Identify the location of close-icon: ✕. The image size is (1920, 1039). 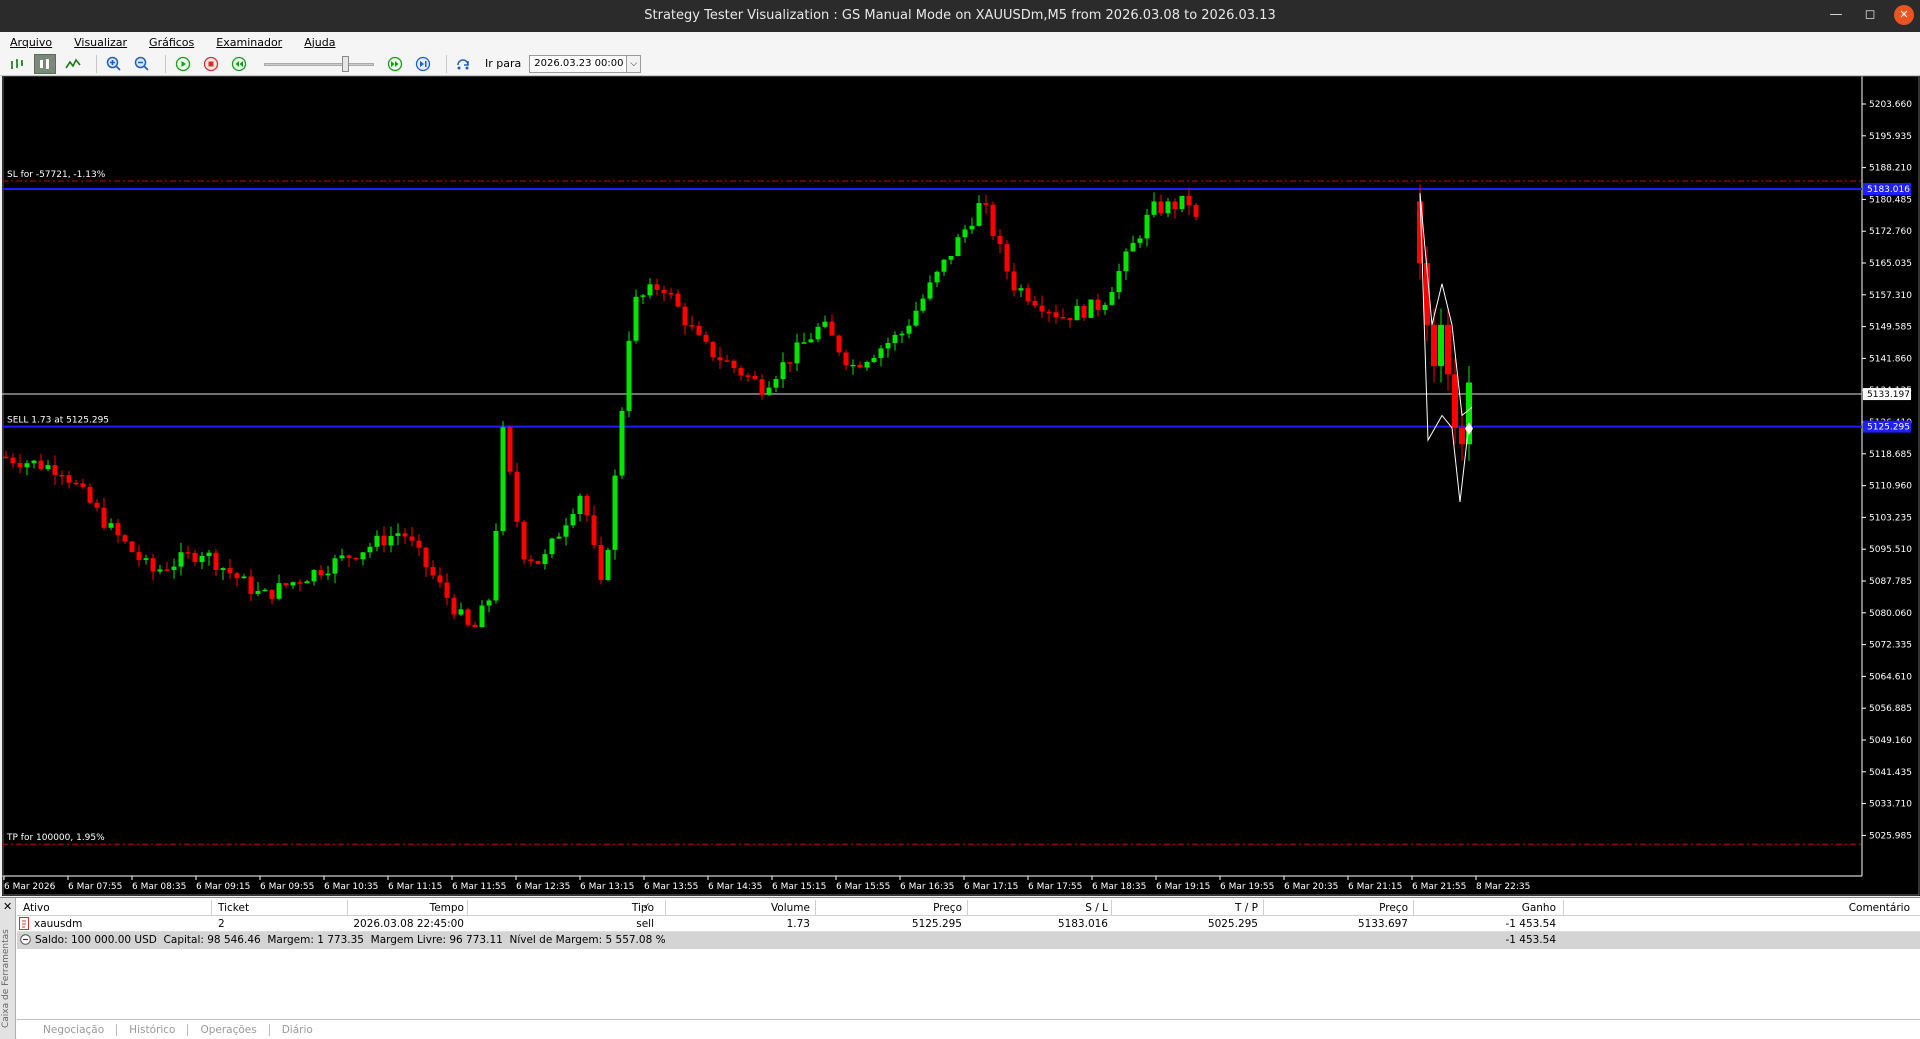
(1904, 15).